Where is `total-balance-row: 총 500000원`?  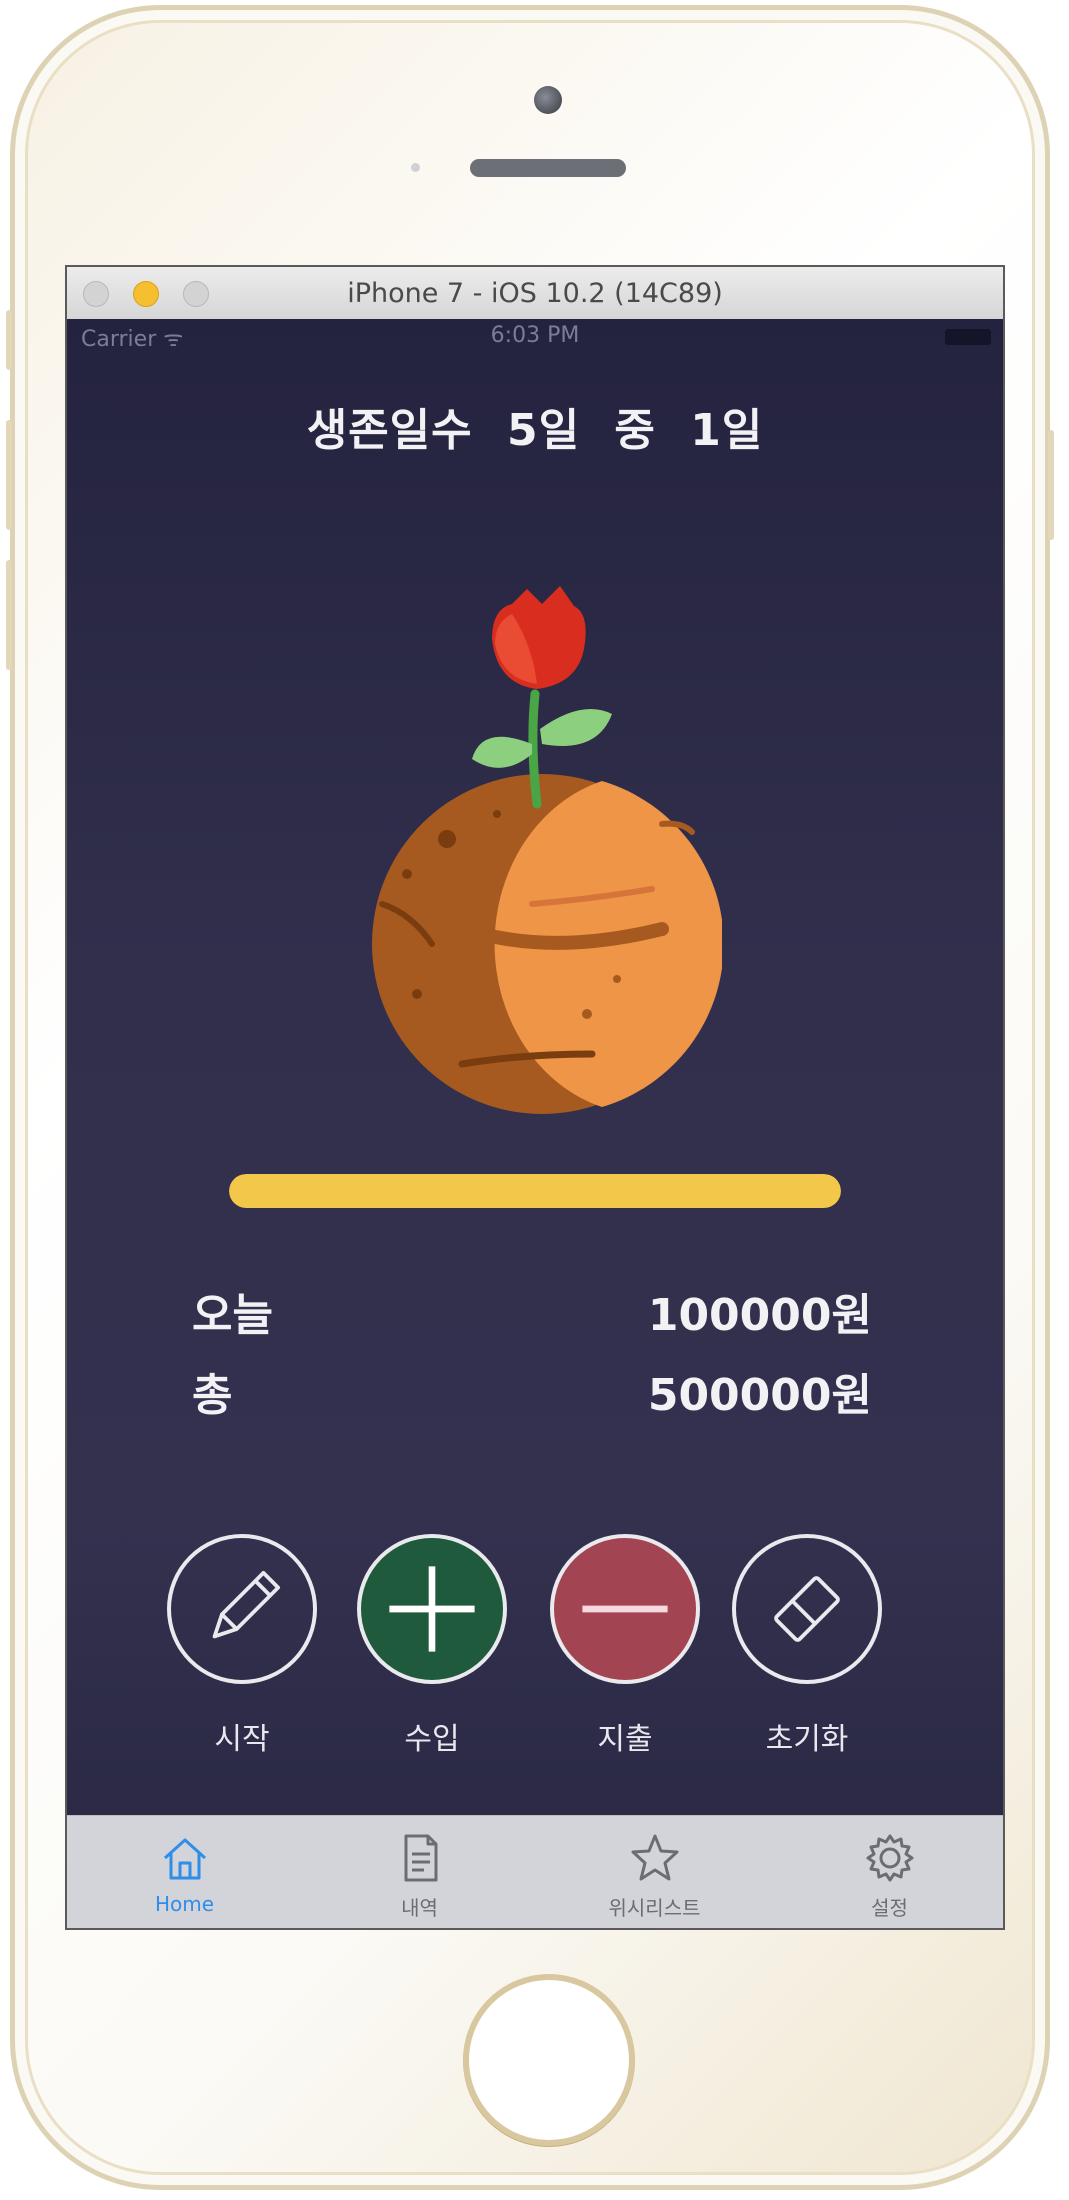
total-balance-row: 총 500000원 is located at coordinates (532, 1390).